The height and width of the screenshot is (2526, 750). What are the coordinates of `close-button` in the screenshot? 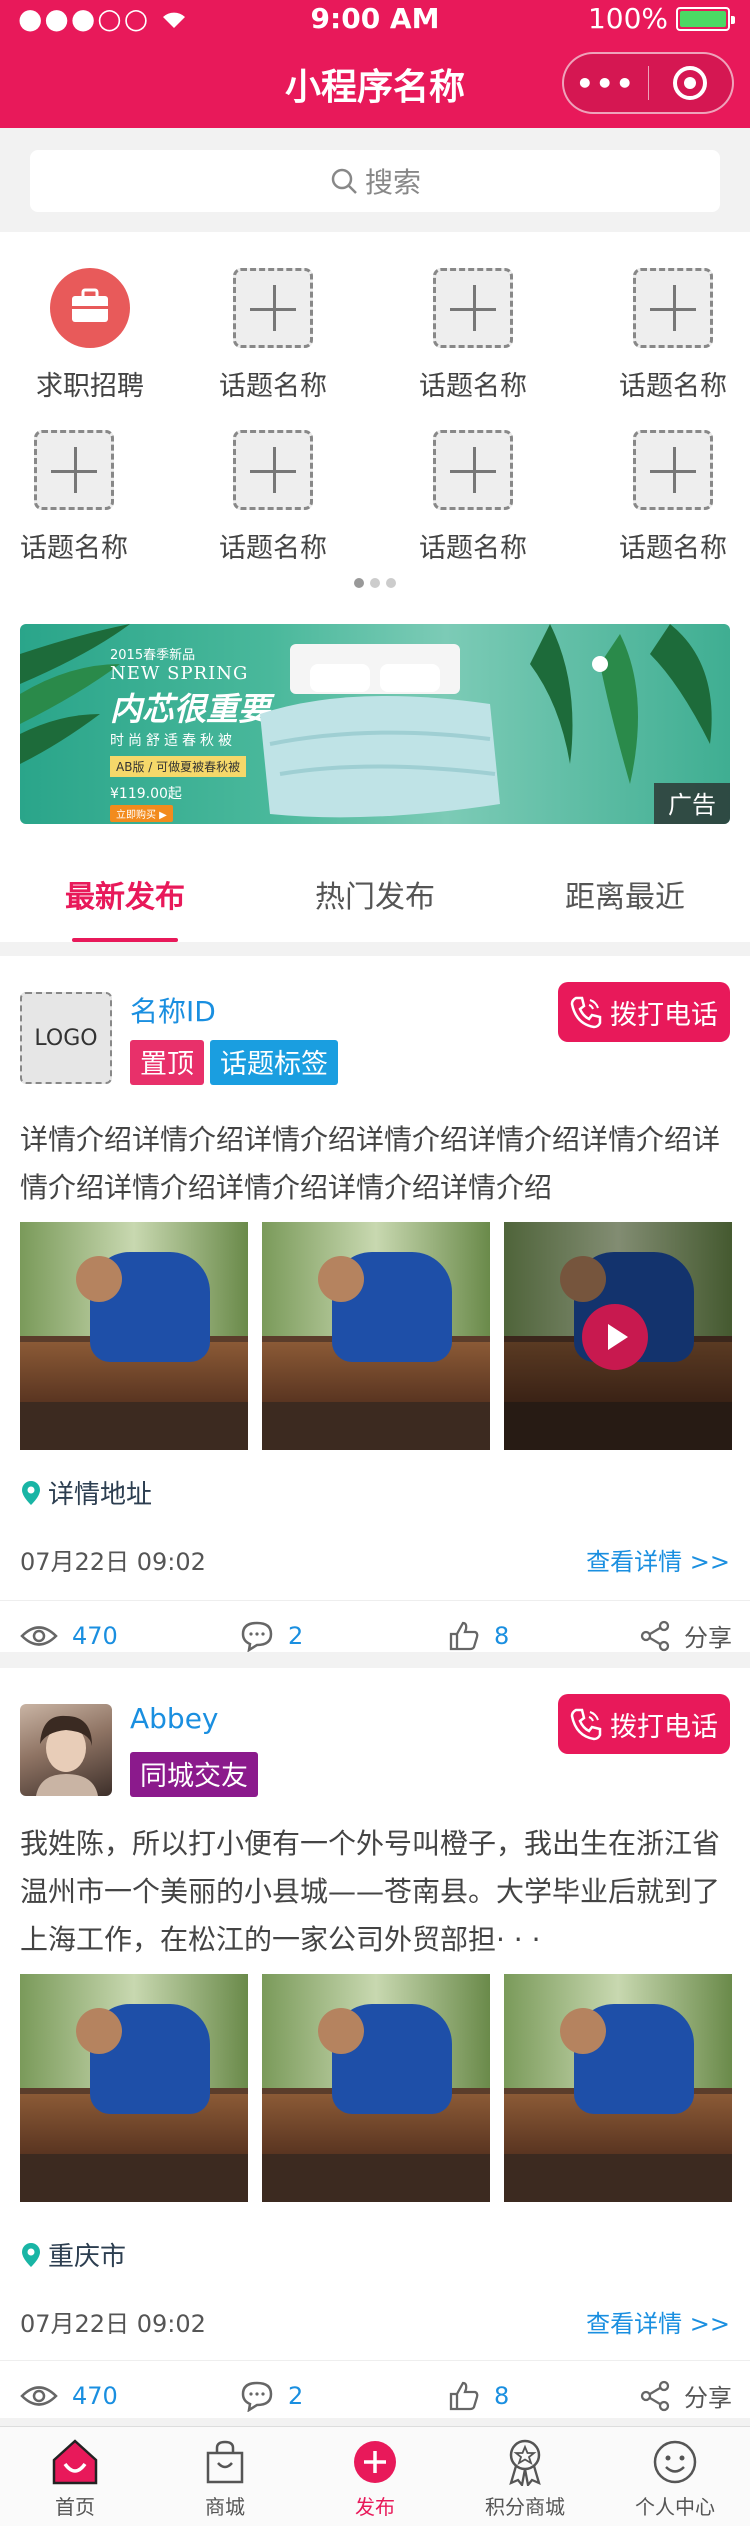 It's located at (691, 83).